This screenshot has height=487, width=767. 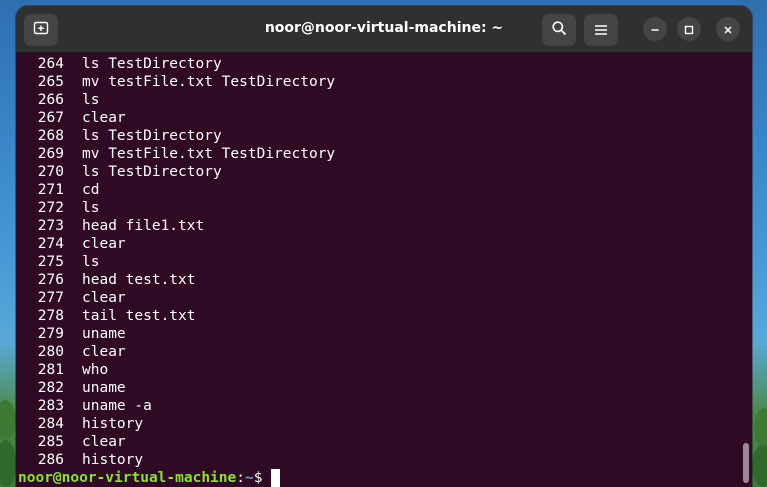 I want to click on minimize-button, so click(x=655, y=29).